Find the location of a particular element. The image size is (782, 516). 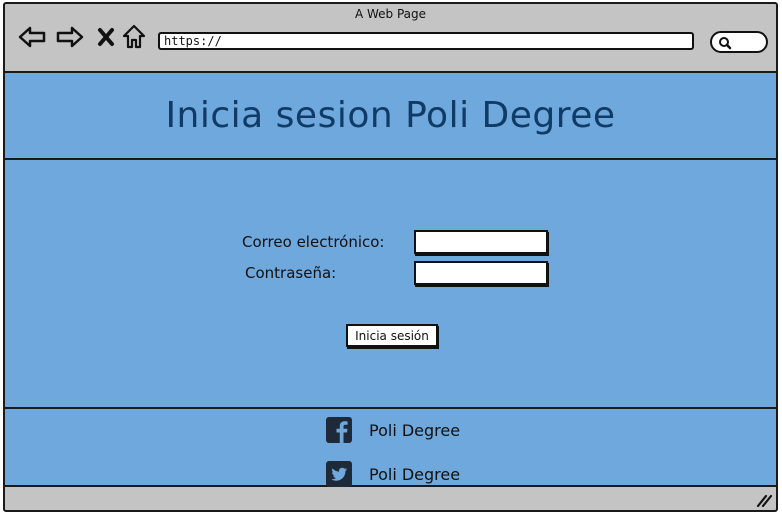

close-x-icon is located at coordinates (106, 37).